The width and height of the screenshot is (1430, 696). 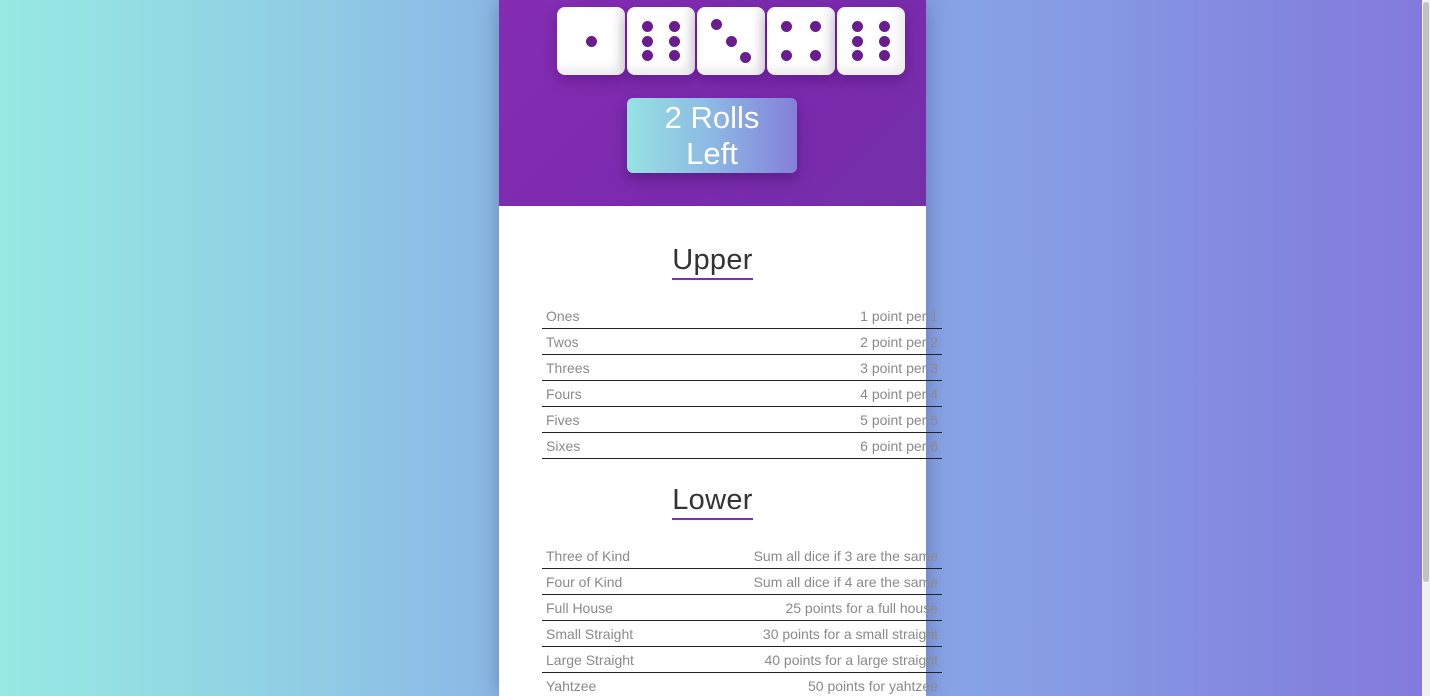 I want to click on score-row-name: Sixes, so click(x=617, y=445).